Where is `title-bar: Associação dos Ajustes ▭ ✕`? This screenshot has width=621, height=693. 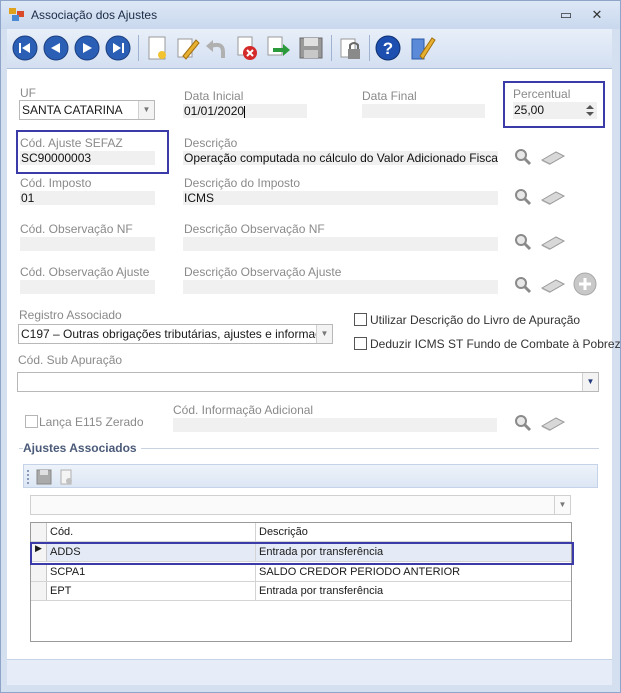
title-bar: Associação dos Ajustes ▭ ✕ is located at coordinates (310, 15).